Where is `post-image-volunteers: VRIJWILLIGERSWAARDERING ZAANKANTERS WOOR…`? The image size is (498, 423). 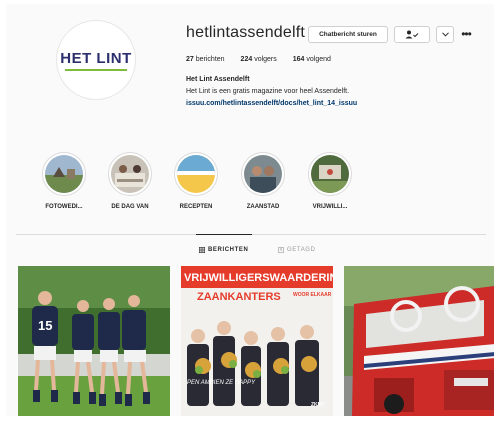 post-image-volunteers: VRIJWILLIGERSWAARDERING ZAANKANTERS WOOR… is located at coordinates (257, 341).